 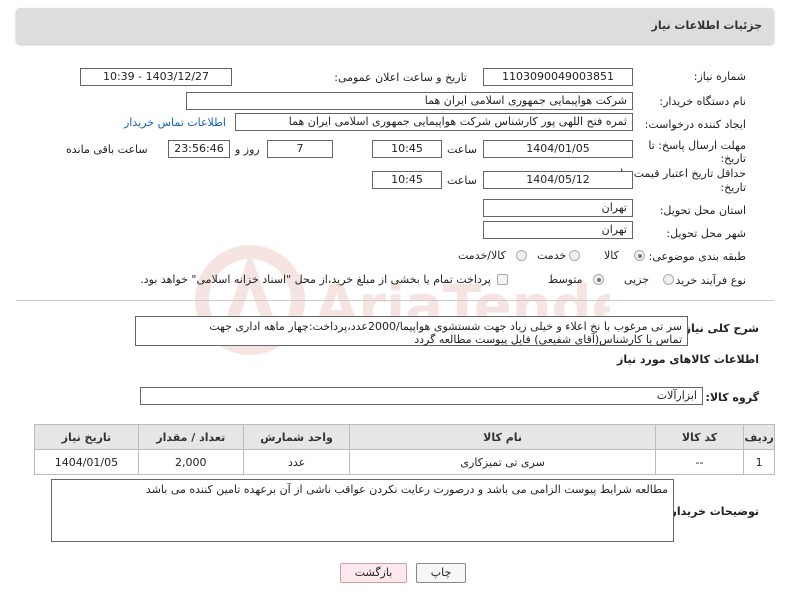 What do you see at coordinates (502, 279) in the screenshot?
I see `treasury-payment-checkbox` at bounding box center [502, 279].